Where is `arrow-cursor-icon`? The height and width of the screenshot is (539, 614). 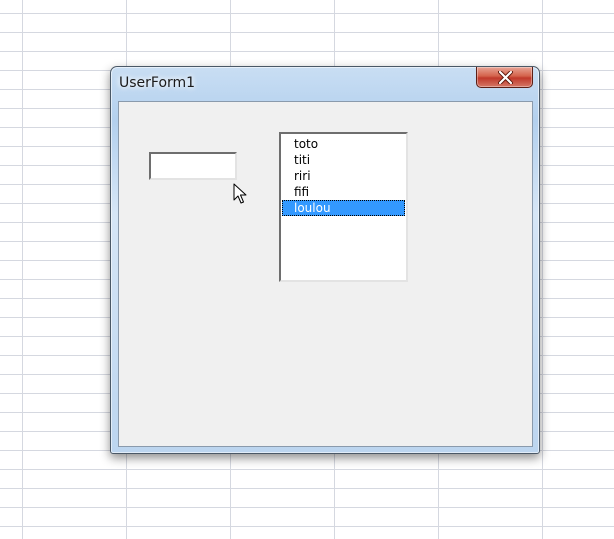 arrow-cursor-icon is located at coordinates (240, 193).